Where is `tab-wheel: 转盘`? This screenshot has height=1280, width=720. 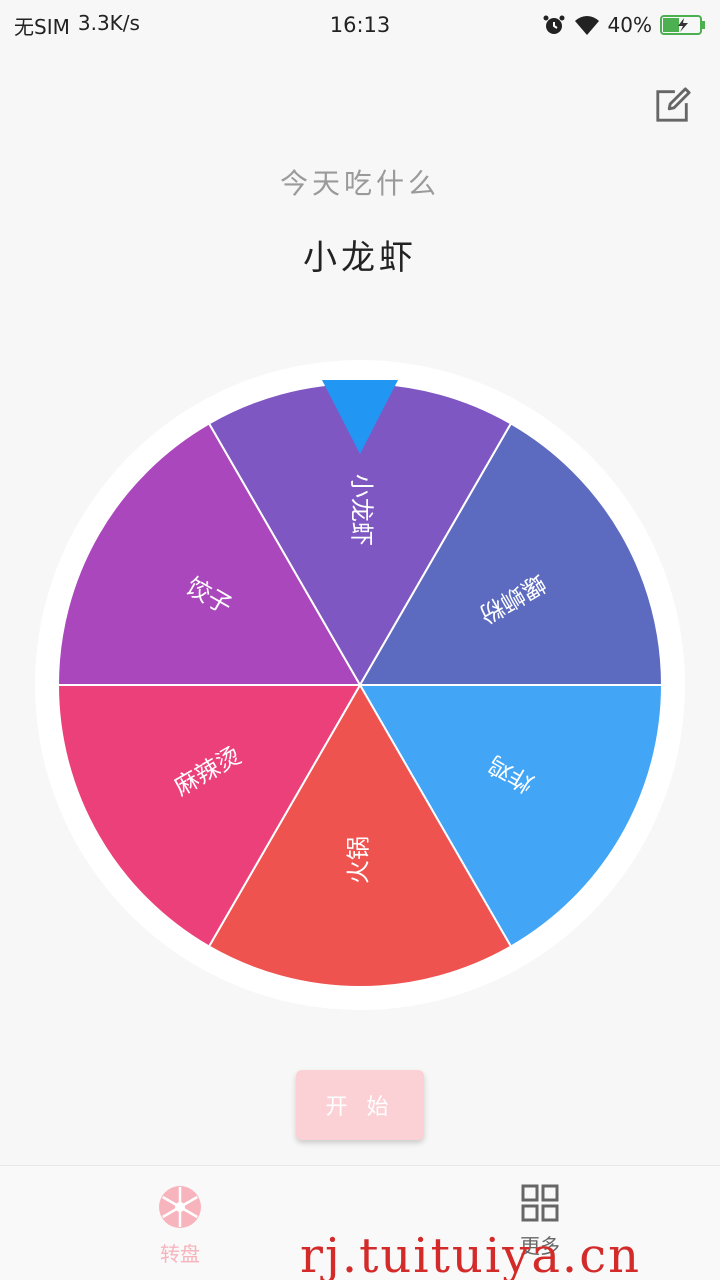 tab-wheel: 转盘 is located at coordinates (180, 1225).